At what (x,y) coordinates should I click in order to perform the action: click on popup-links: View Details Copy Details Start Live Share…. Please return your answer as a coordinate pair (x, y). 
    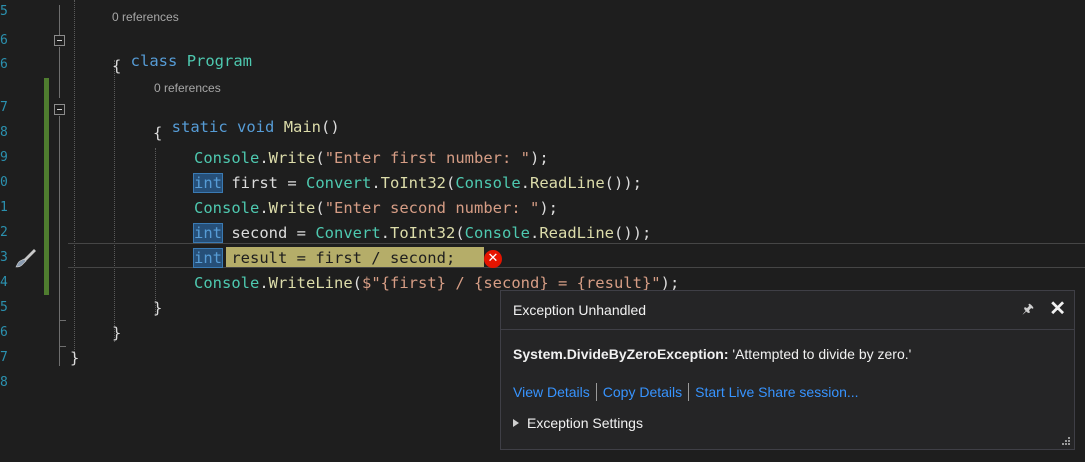
    Looking at the image, I should click on (686, 392).